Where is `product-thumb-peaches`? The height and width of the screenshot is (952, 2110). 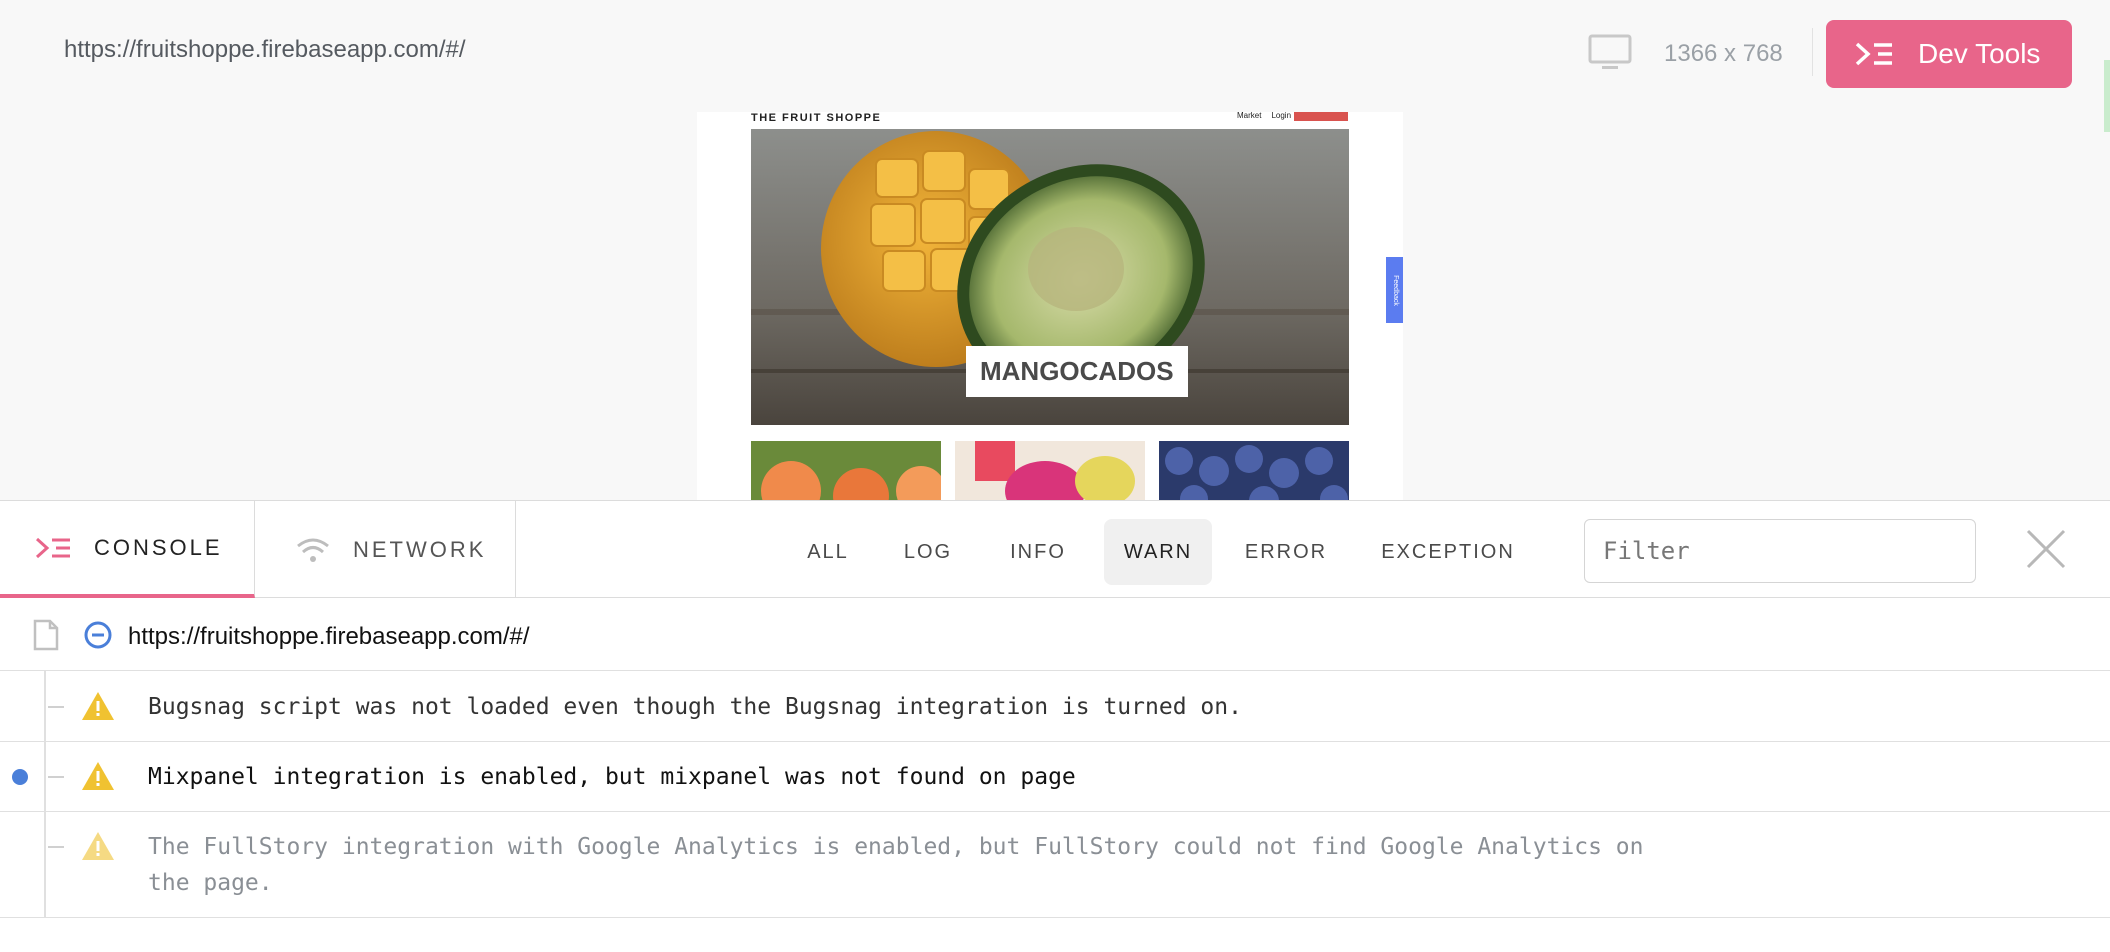 product-thumb-peaches is located at coordinates (846, 470).